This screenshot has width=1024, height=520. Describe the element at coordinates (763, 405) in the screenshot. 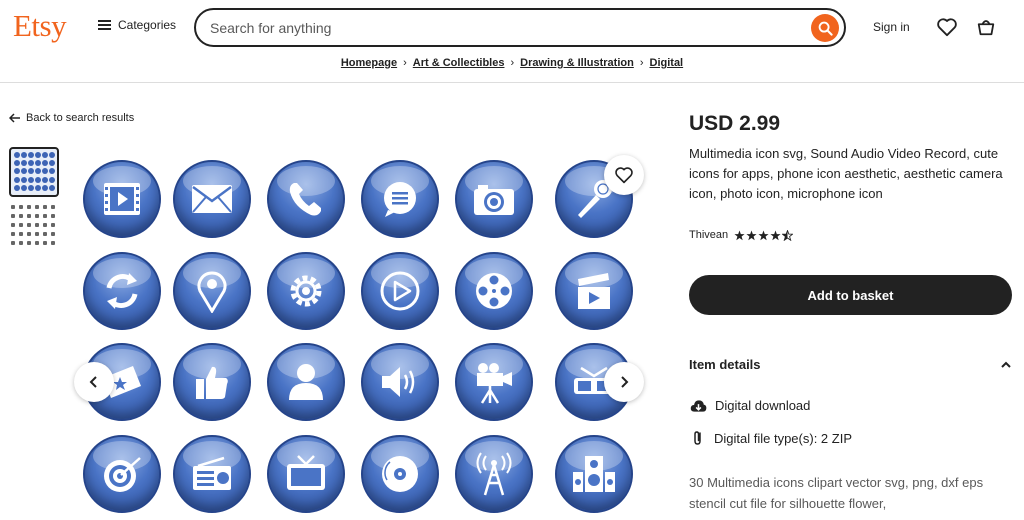

I see `detail-text: Digital download` at that location.